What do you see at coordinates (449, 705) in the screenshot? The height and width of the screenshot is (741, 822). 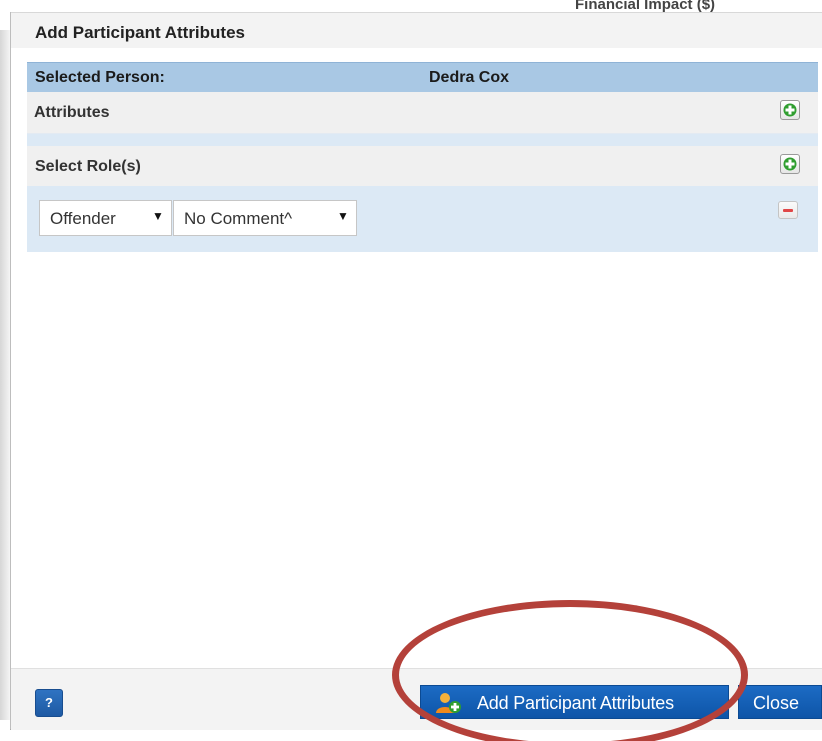 I see `add-person-icon` at bounding box center [449, 705].